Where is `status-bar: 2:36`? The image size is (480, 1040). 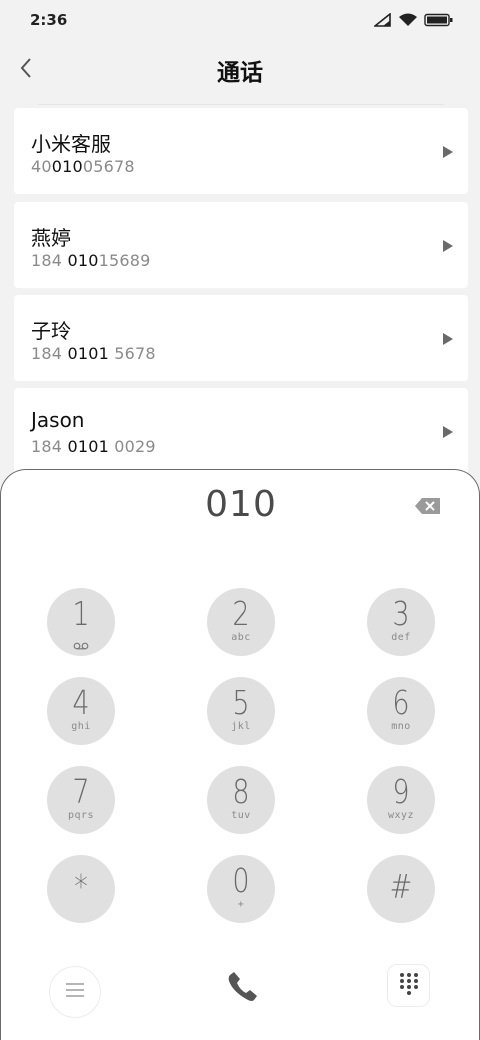 status-bar: 2:36 is located at coordinates (240, 20).